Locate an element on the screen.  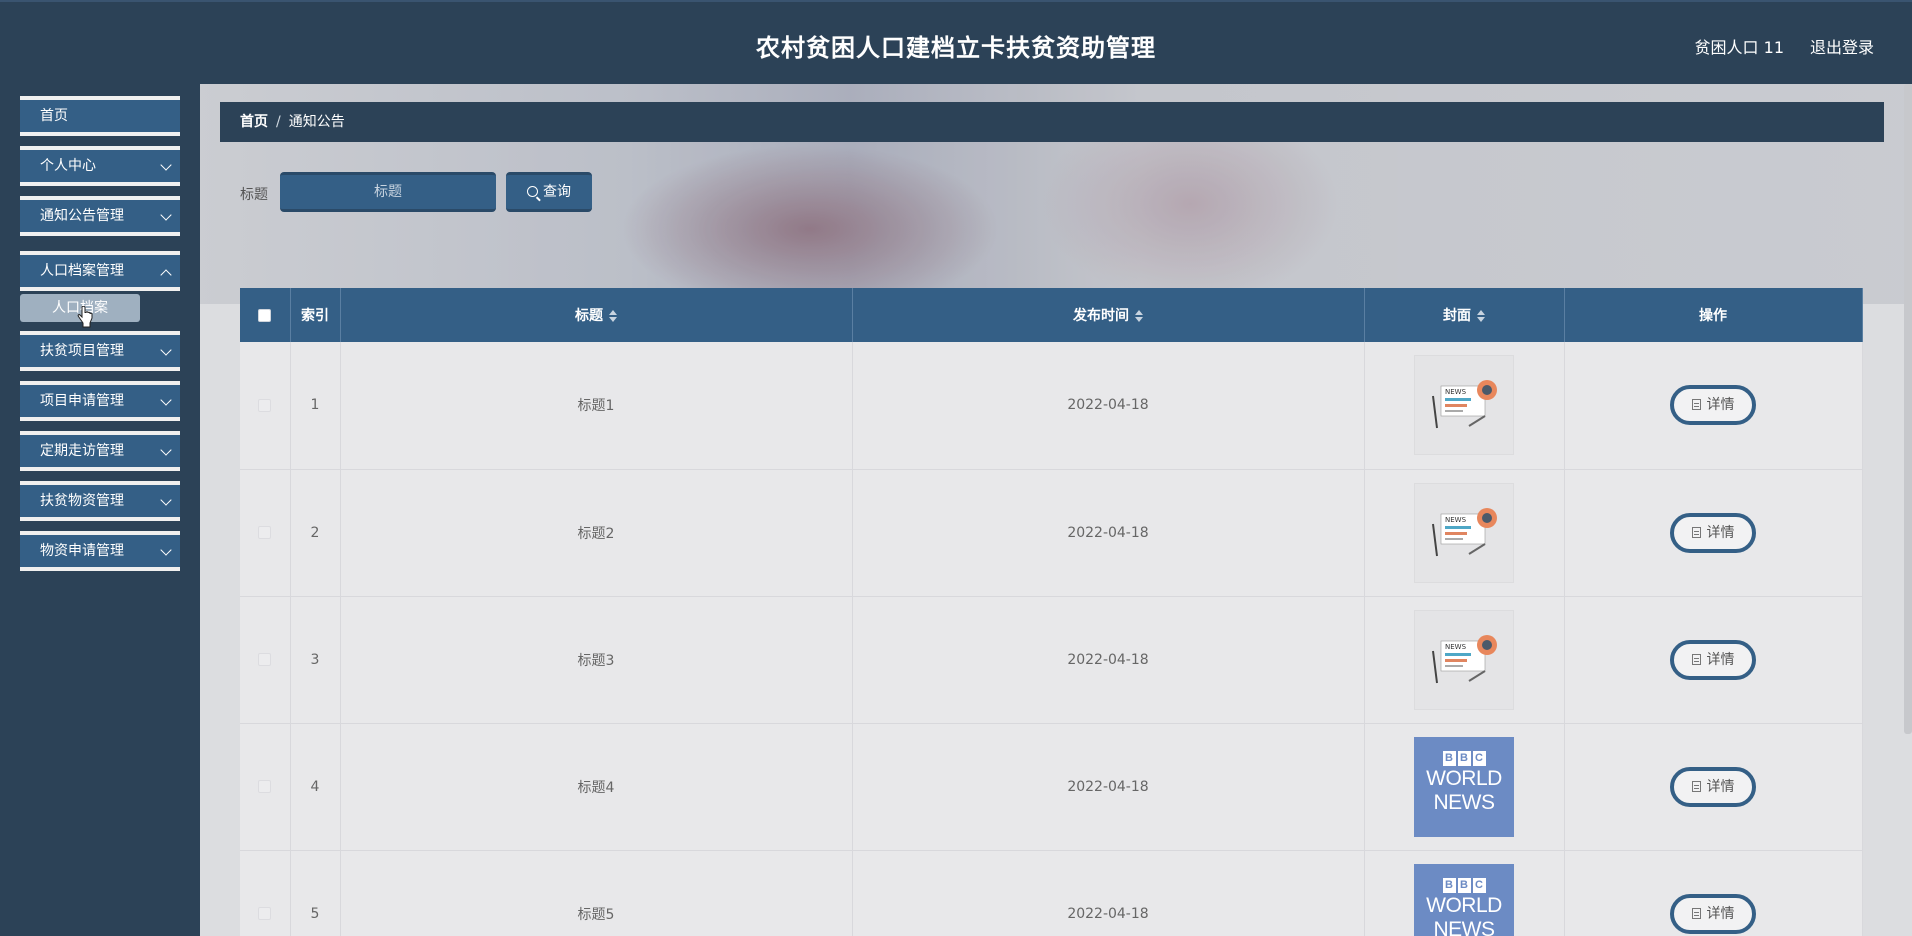
chevron-up-icon is located at coordinates (166, 275).